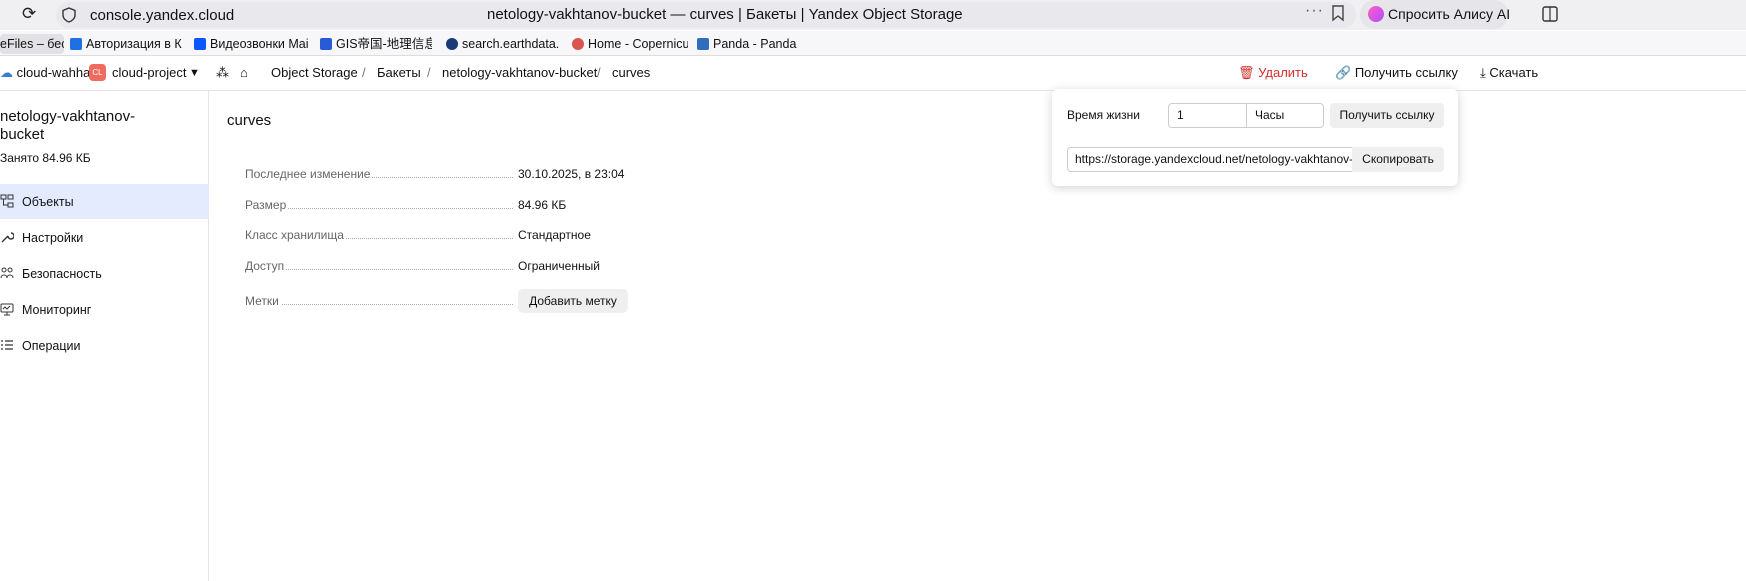 The image size is (1746, 581). What do you see at coordinates (45, 158) in the screenshot?
I see `bucket-used-size: Занято 84.96 КБ` at bounding box center [45, 158].